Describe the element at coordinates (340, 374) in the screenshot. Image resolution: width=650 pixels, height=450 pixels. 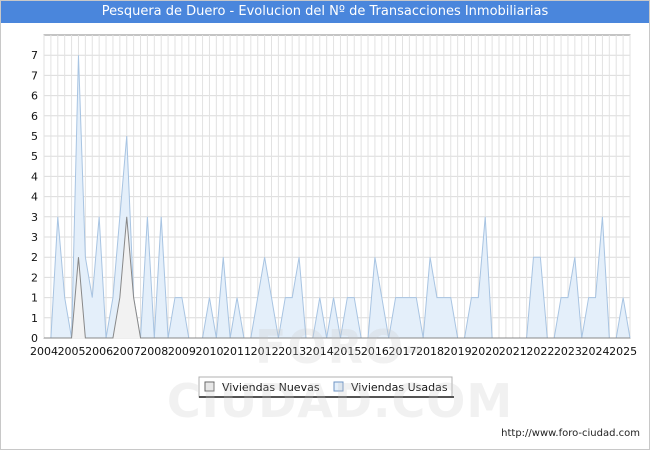
I see `watermark-logo: FORO-CIUDAD.COM` at that location.